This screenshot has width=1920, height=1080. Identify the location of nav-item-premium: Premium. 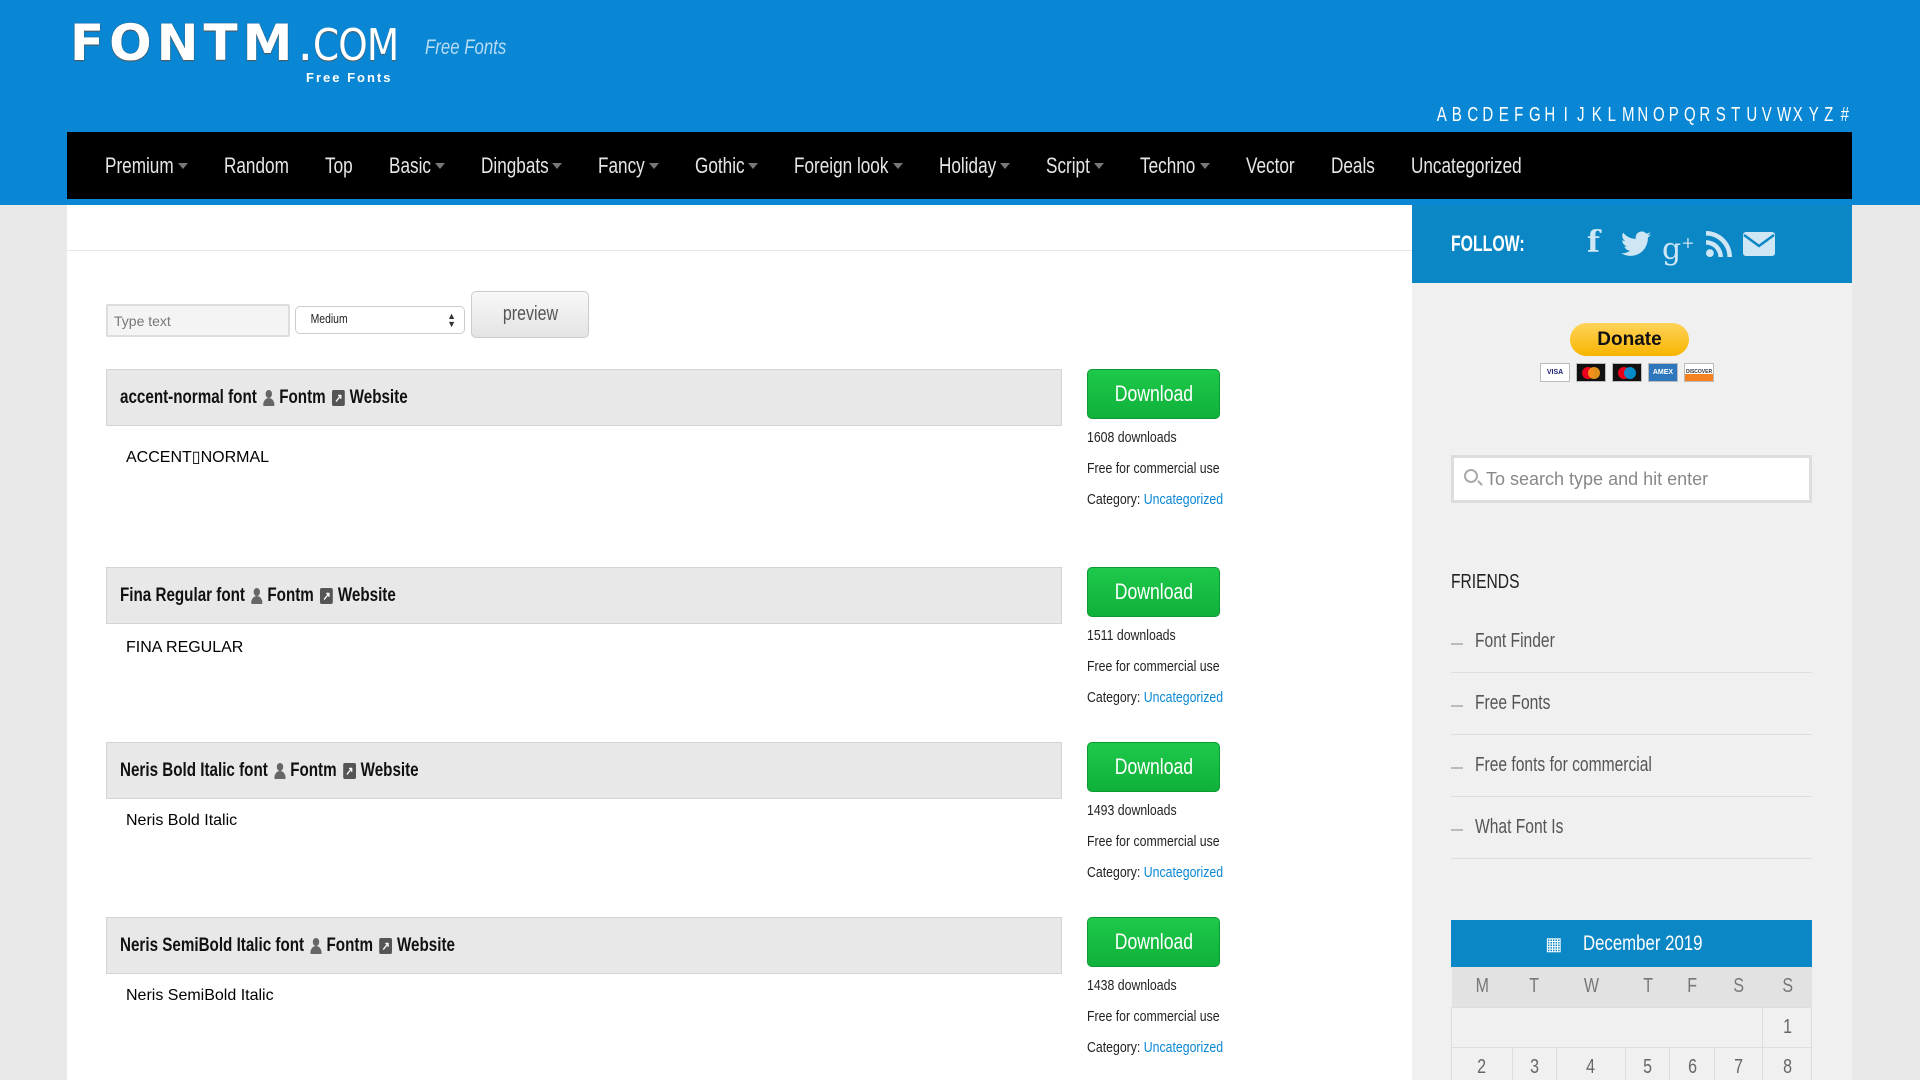
(146, 166).